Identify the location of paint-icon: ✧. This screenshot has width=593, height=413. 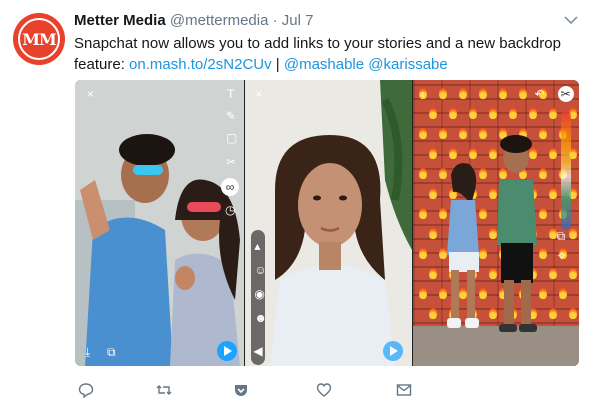
(562, 256).